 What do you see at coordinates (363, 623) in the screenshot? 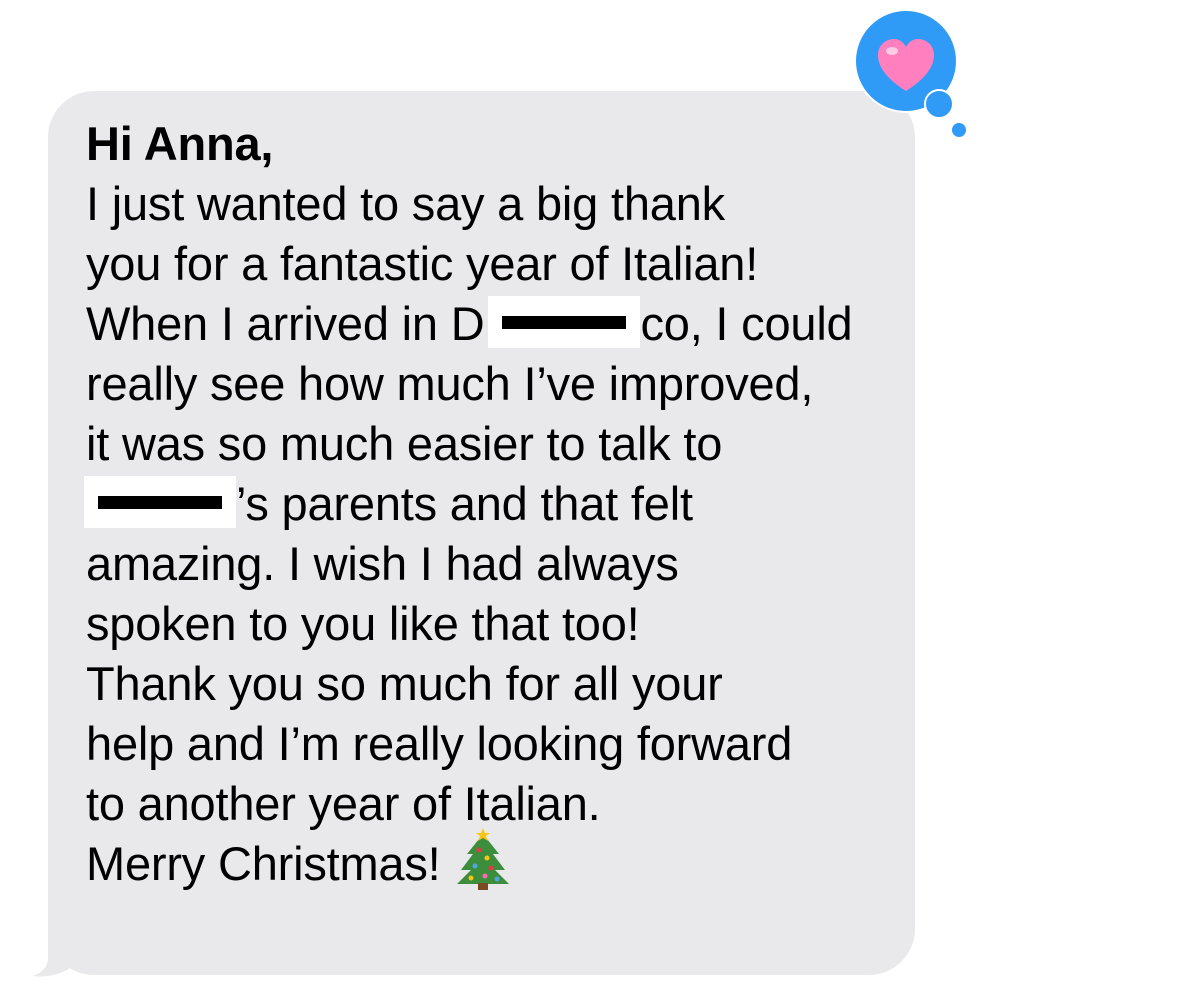
I see `message-line: spoken to you like that too!` at bounding box center [363, 623].